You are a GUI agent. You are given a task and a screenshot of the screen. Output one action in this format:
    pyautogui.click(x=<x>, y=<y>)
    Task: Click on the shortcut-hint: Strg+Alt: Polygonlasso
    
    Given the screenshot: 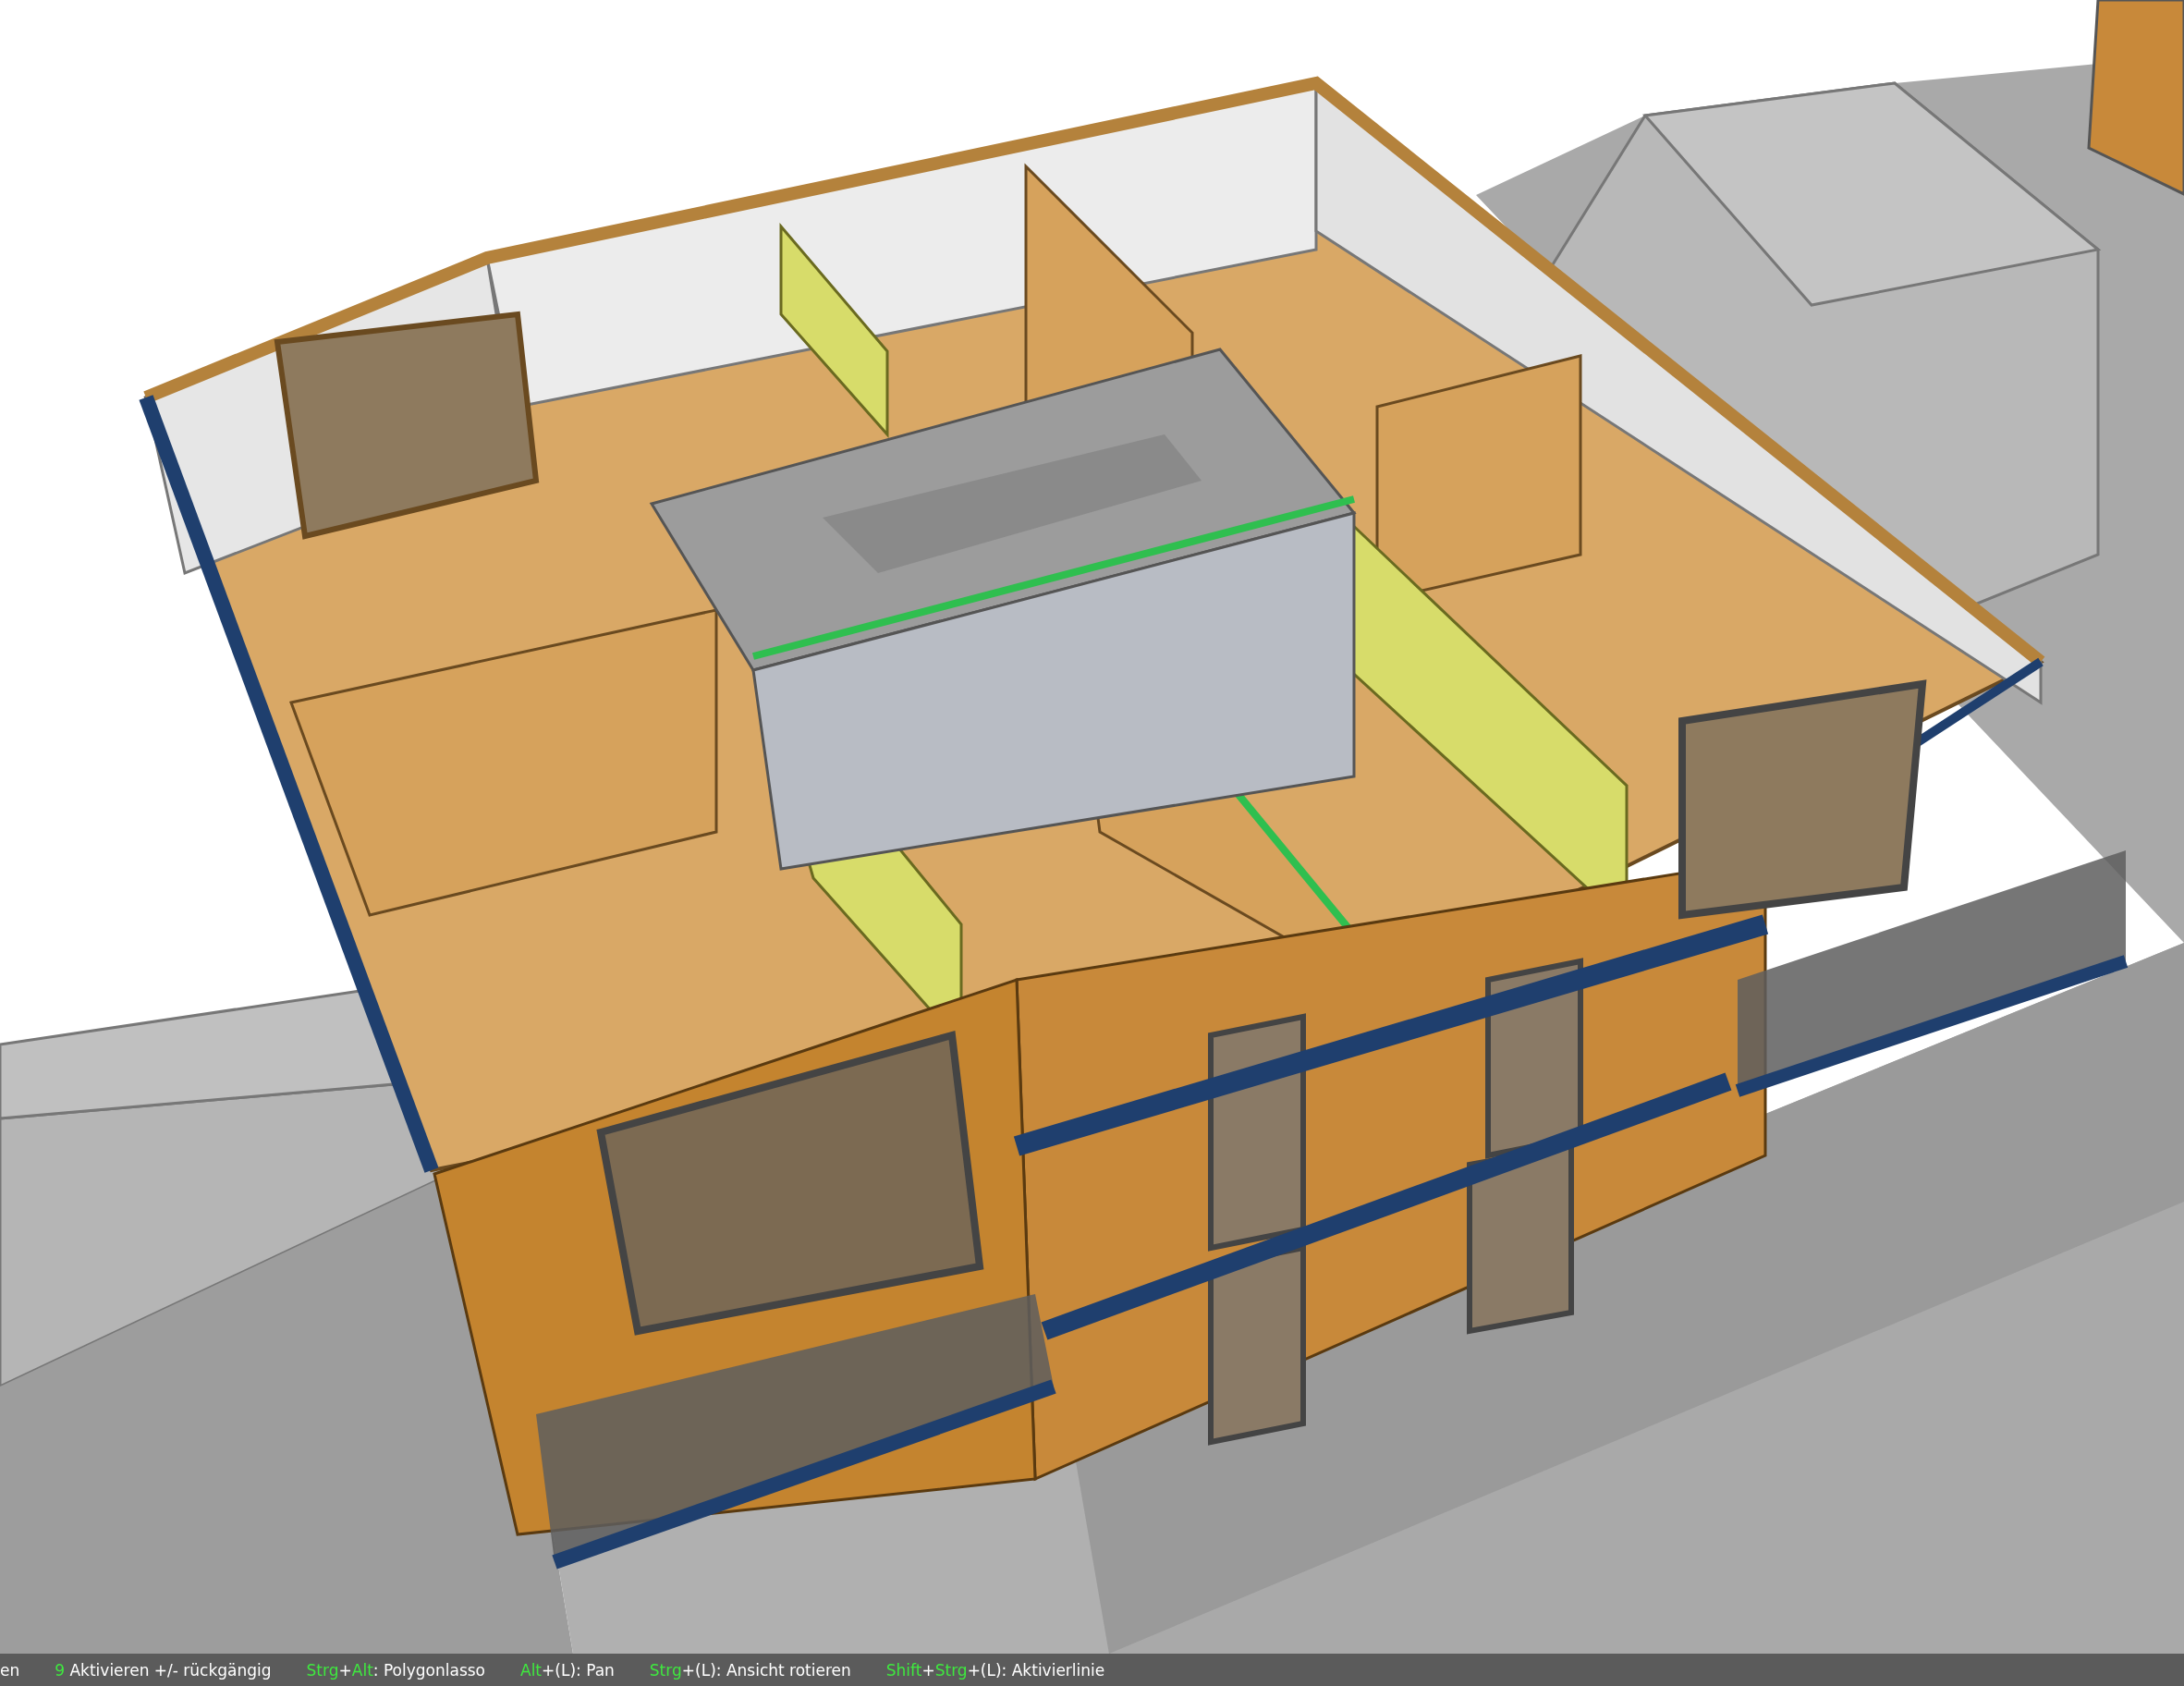 What is the action you would take?
    pyautogui.click(x=395, y=1670)
    